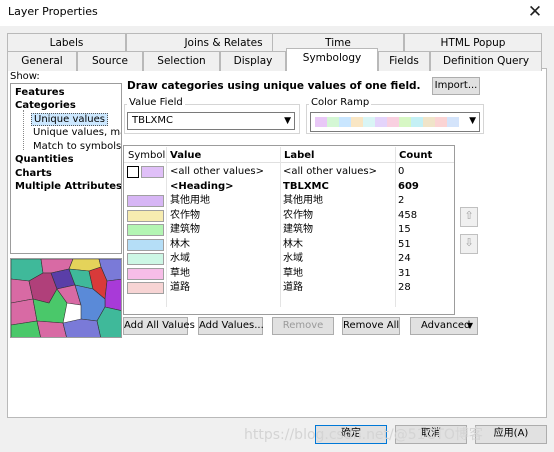 The image size is (554, 452). I want to click on cell-label: 草地, so click(293, 273).